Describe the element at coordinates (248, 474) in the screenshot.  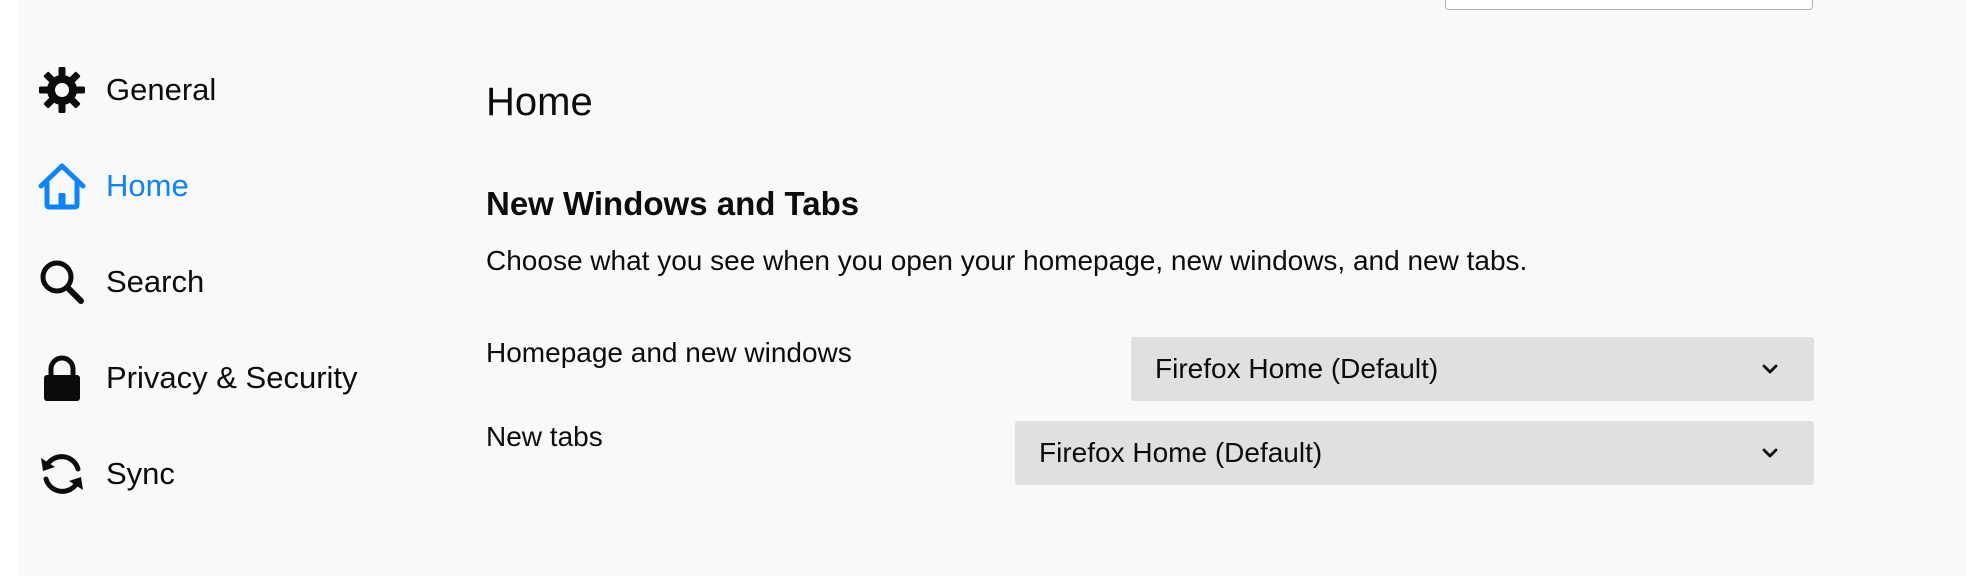
I see `sidebar-item-sync: Sync` at that location.